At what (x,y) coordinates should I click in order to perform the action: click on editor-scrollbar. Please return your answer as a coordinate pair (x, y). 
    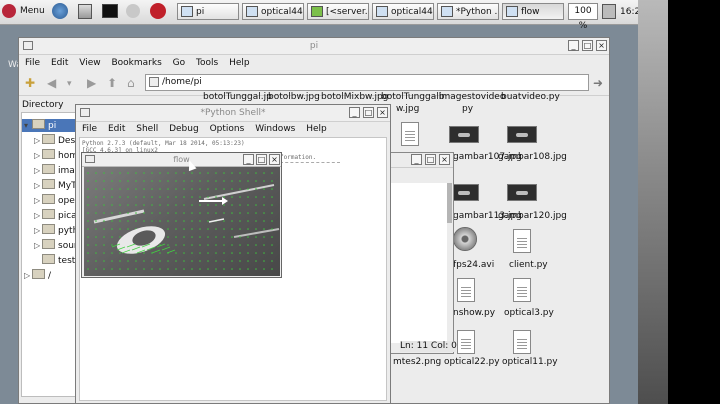
    Looking at the image, I should click on (449, 203).